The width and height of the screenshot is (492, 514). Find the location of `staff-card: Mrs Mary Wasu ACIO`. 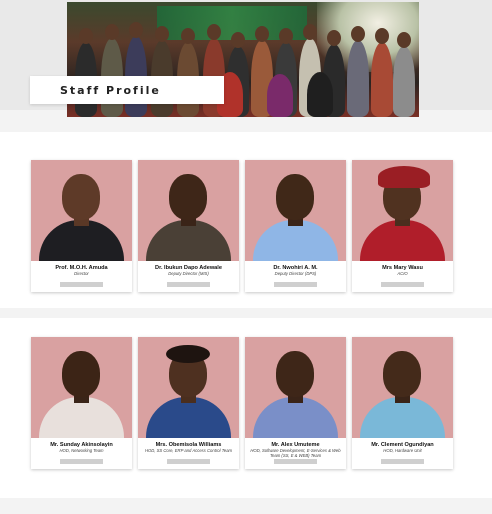

staff-card: Mrs Mary Wasu ACIO is located at coordinates (402, 226).